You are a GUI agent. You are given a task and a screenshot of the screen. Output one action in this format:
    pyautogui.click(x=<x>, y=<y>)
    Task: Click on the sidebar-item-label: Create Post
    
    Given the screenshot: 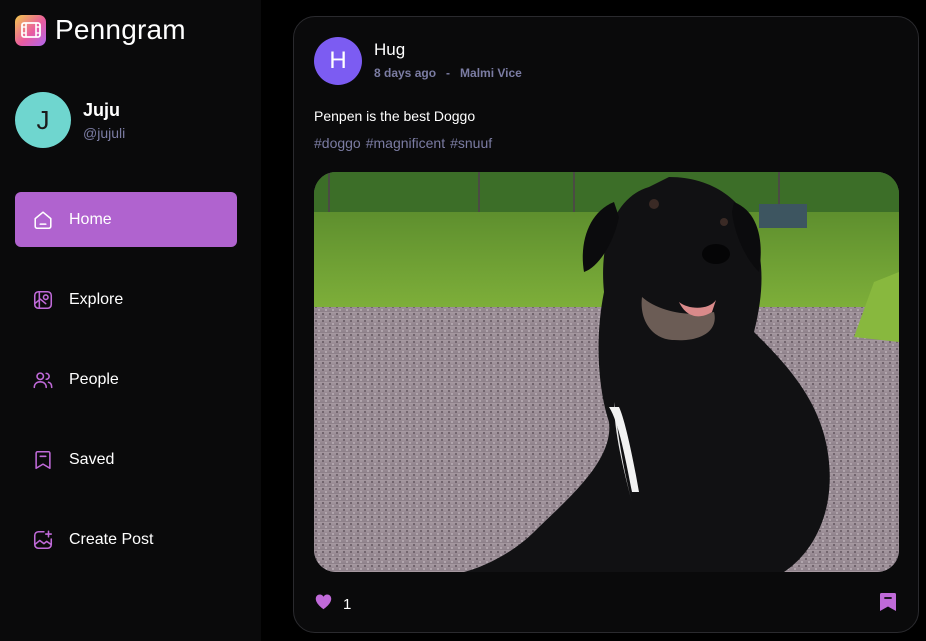 What is the action you would take?
    pyautogui.click(x=111, y=539)
    